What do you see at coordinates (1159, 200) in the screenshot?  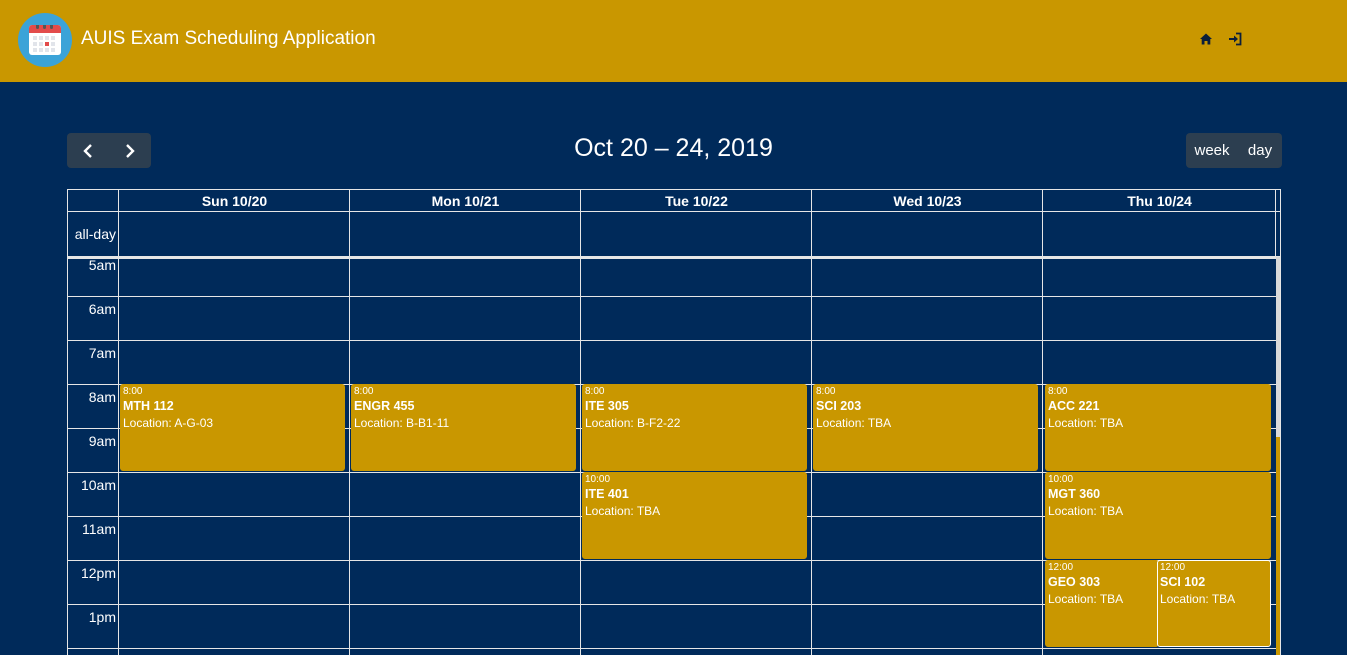 I see `day-header-thu: Thu 10/24` at bounding box center [1159, 200].